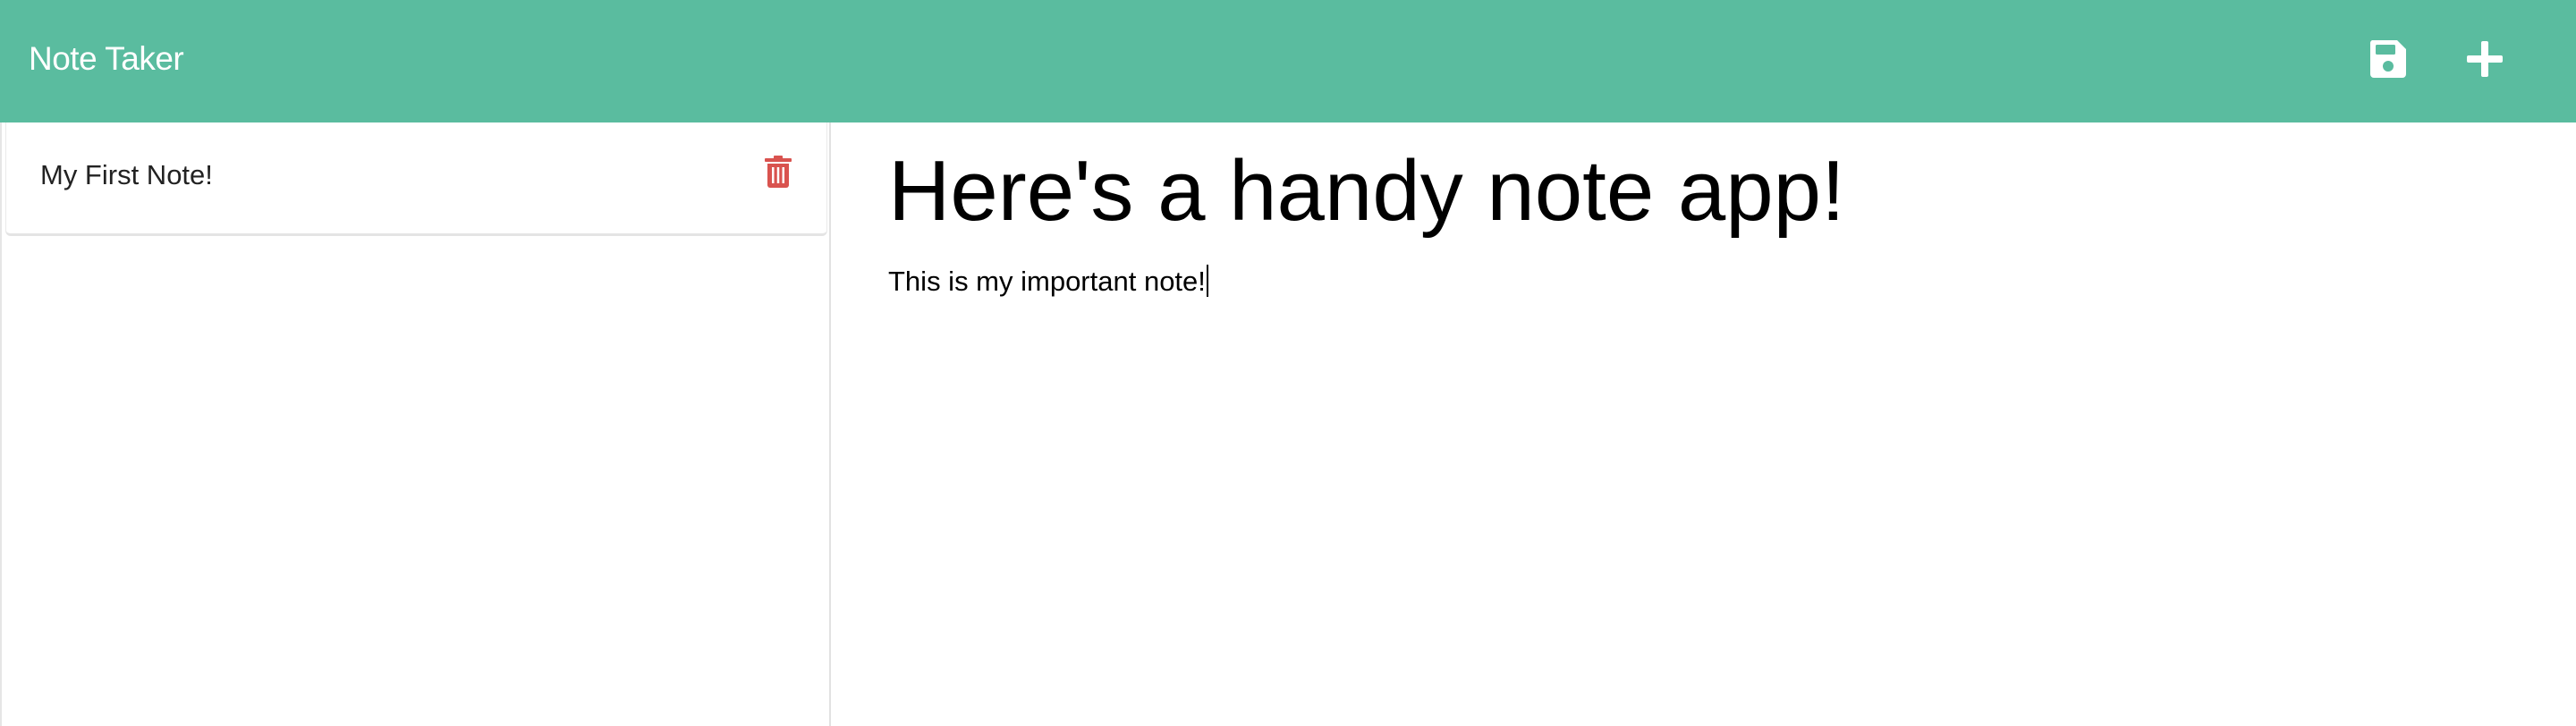 The width and height of the screenshot is (2576, 726). Describe the element at coordinates (106, 59) in the screenshot. I see `brand-link: Note Taker` at that location.